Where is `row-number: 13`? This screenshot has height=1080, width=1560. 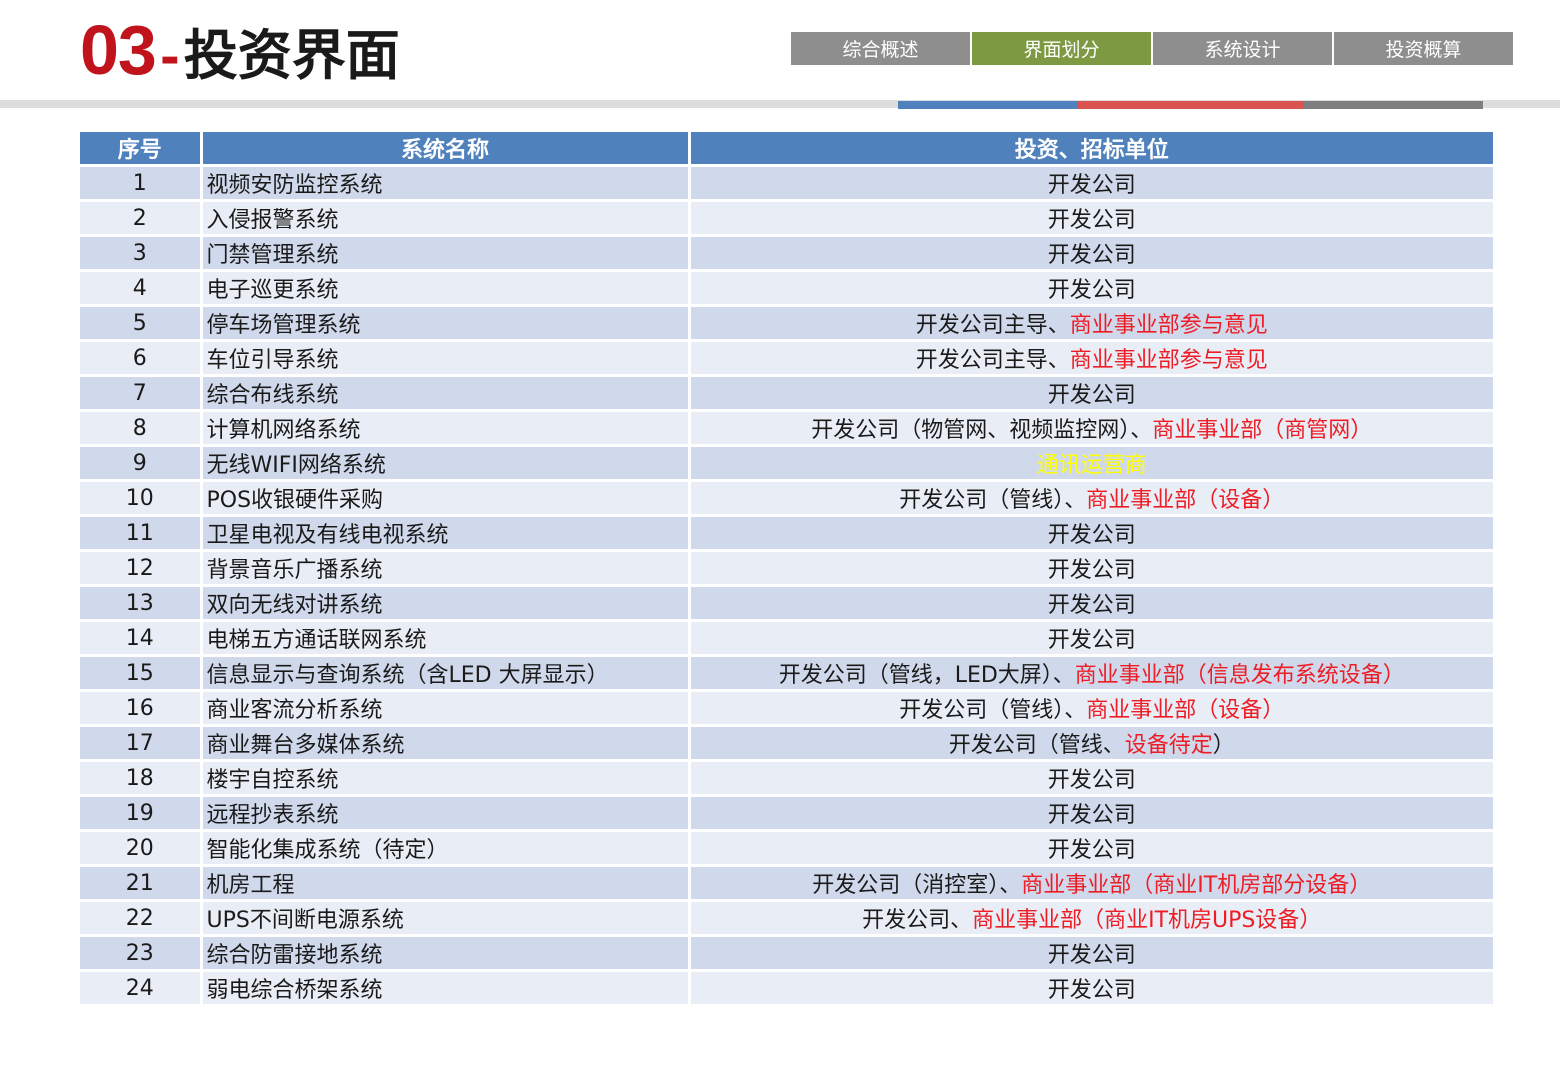
row-number: 13 is located at coordinates (141, 603).